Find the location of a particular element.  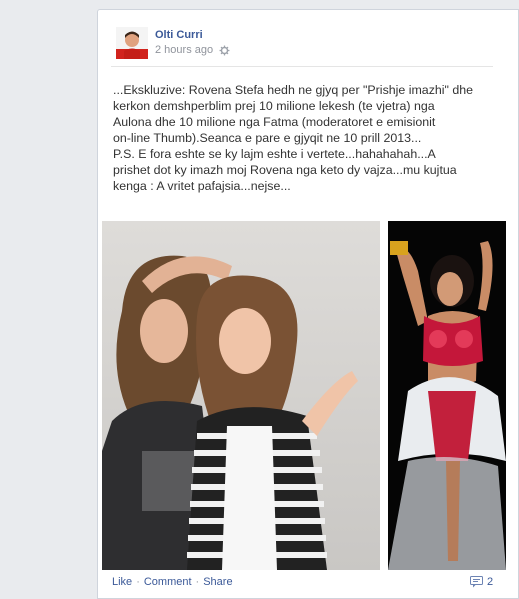

comment-count-value: 2 is located at coordinates (490, 582).